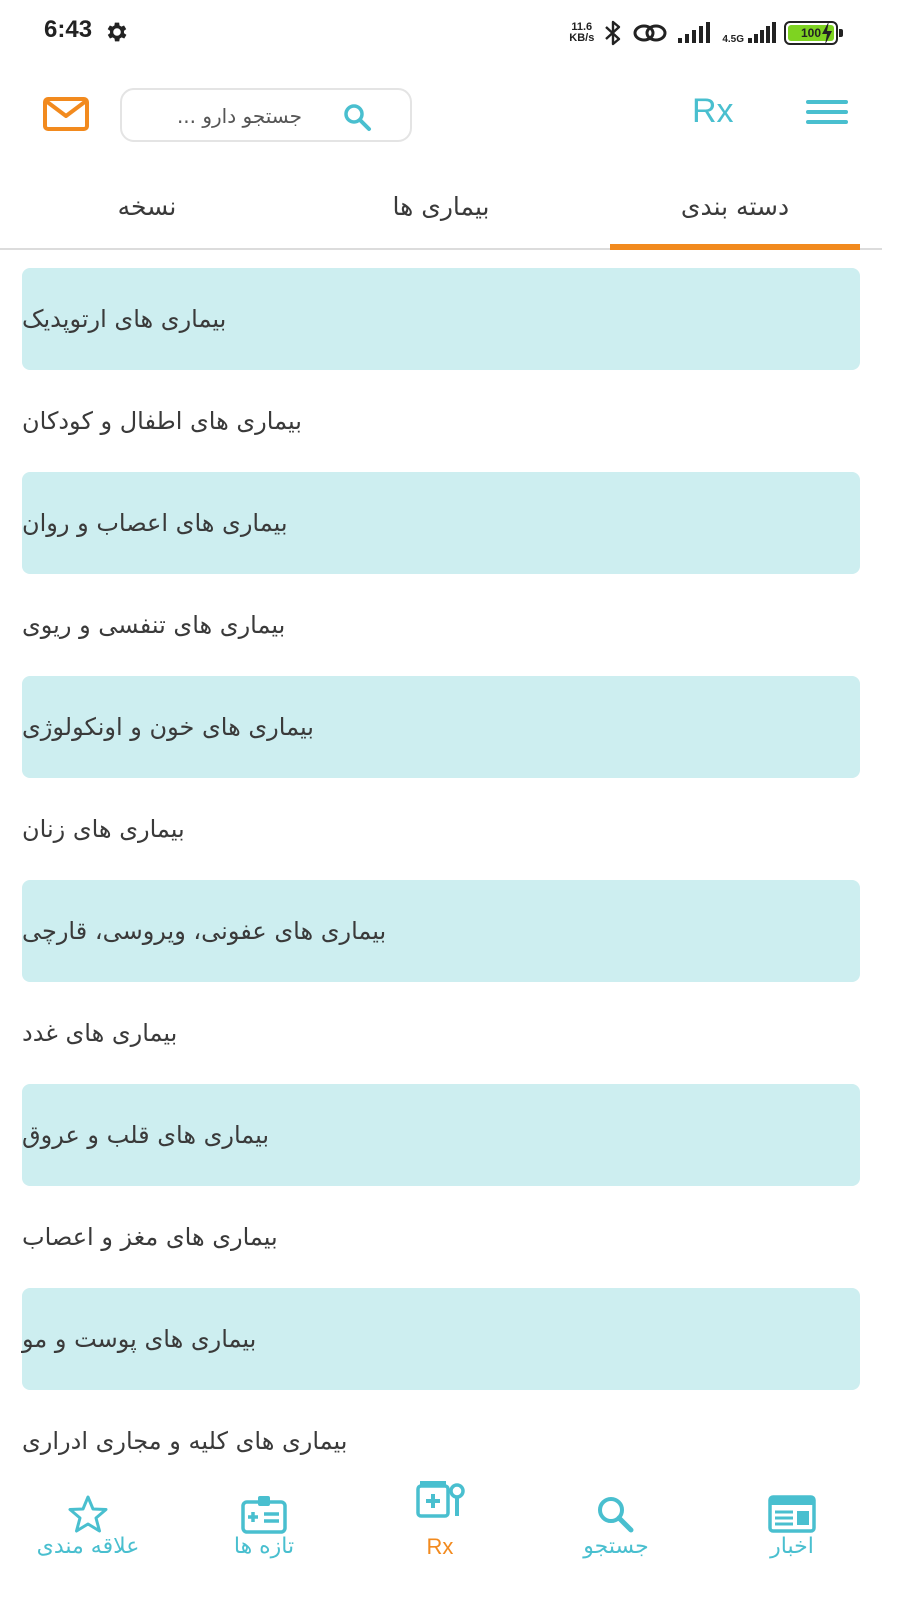 The image size is (900, 1600). What do you see at coordinates (792, 1546) in the screenshot?
I see `nav-news-label: اخبار` at bounding box center [792, 1546].